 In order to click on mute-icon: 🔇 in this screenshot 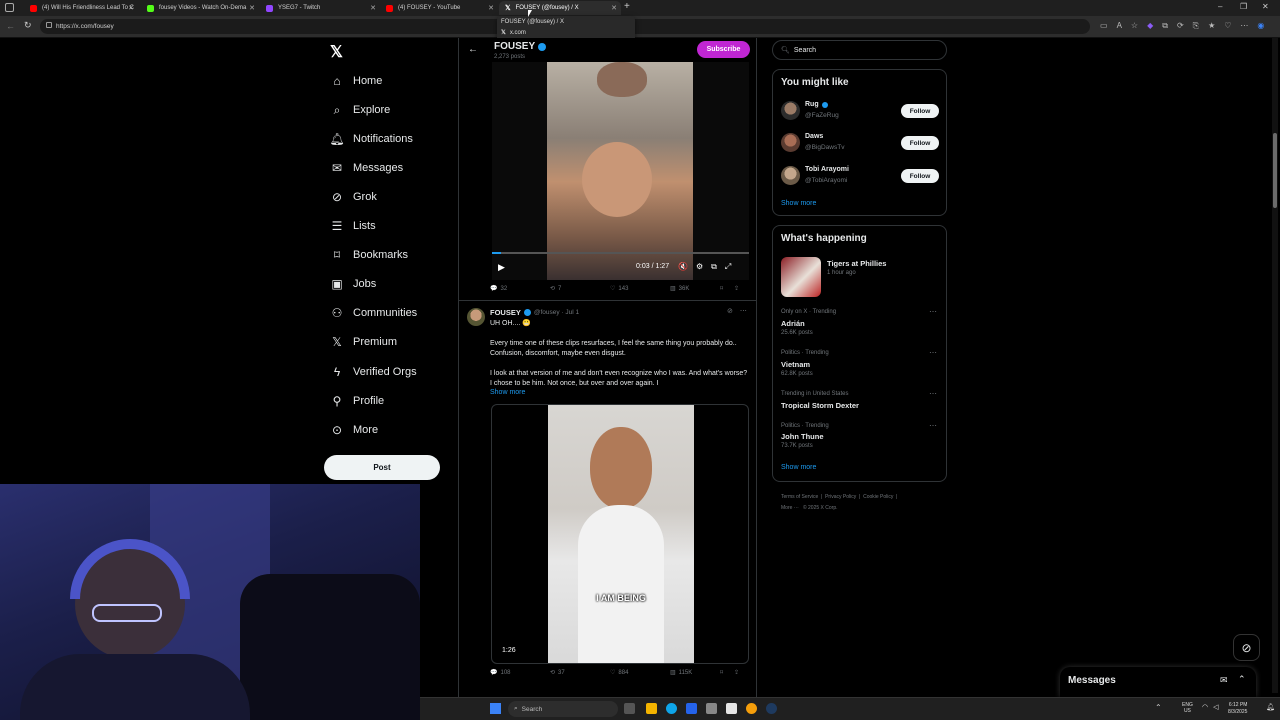, I will do `click(683, 267)`.